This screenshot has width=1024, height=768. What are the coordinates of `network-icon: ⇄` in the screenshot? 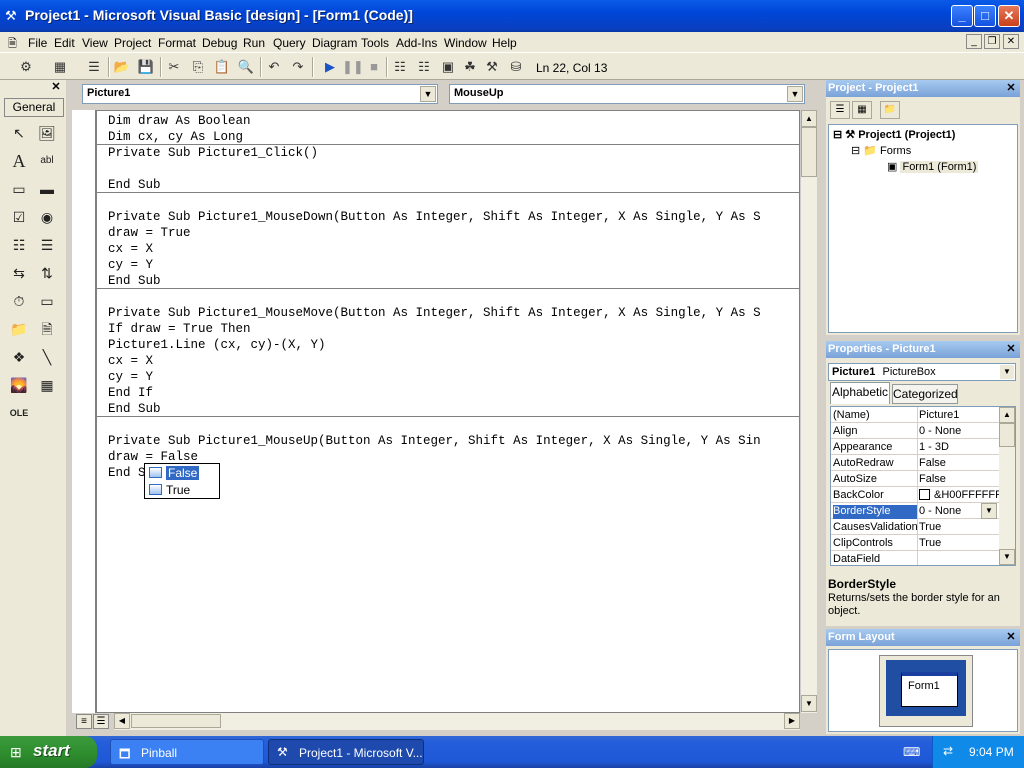 It's located at (948, 751).